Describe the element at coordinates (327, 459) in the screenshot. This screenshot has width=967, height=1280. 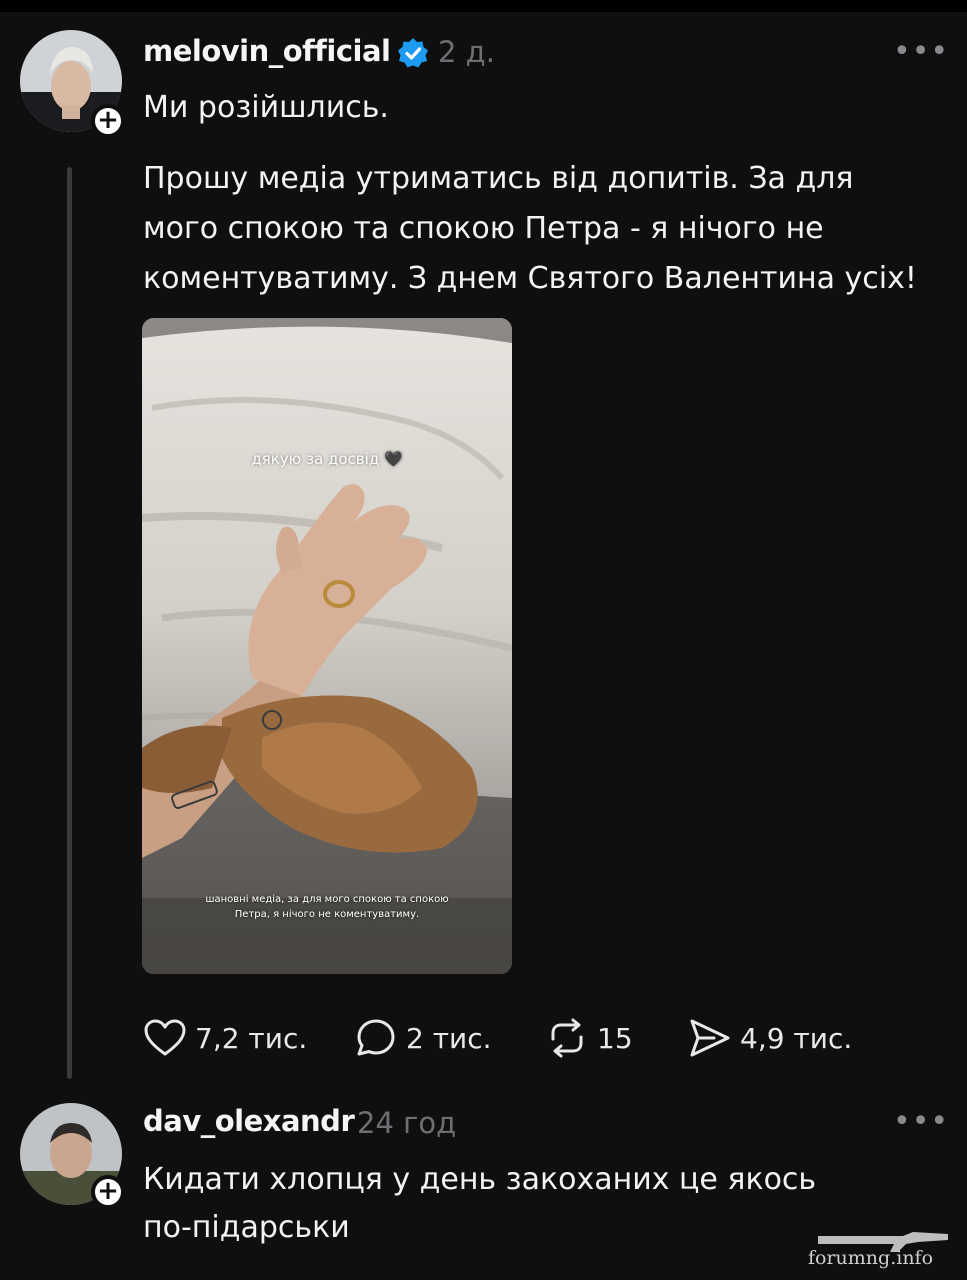
I see `story-caption-top: дякую за досвід 🖤` at that location.